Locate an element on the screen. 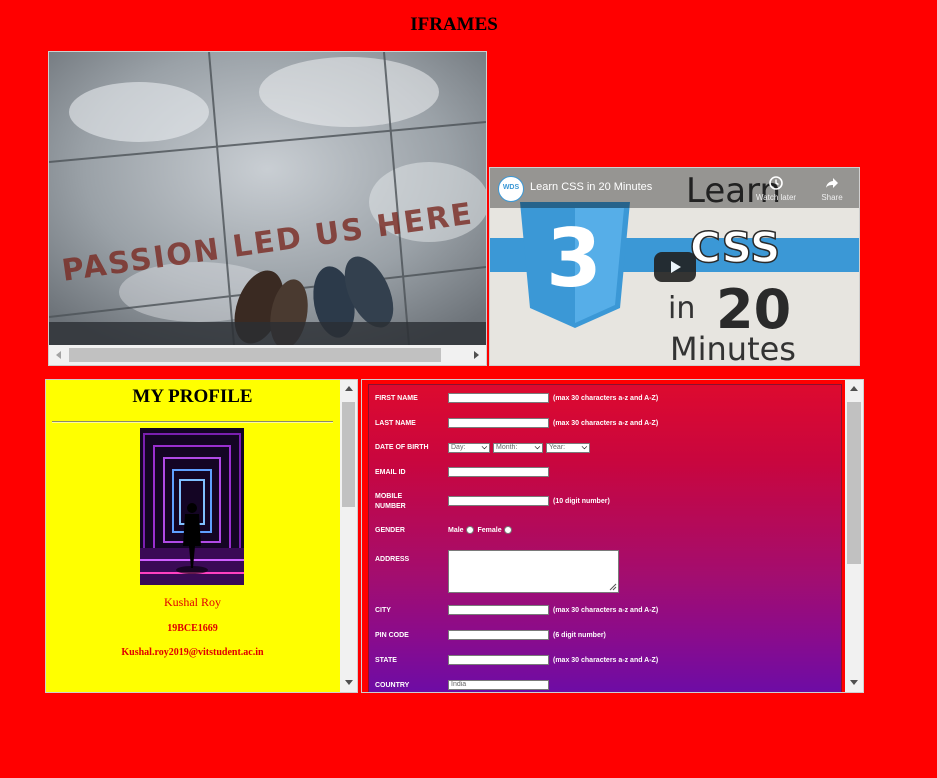 The image size is (937, 778). form-vertical-scrollbar is located at coordinates (854, 536).